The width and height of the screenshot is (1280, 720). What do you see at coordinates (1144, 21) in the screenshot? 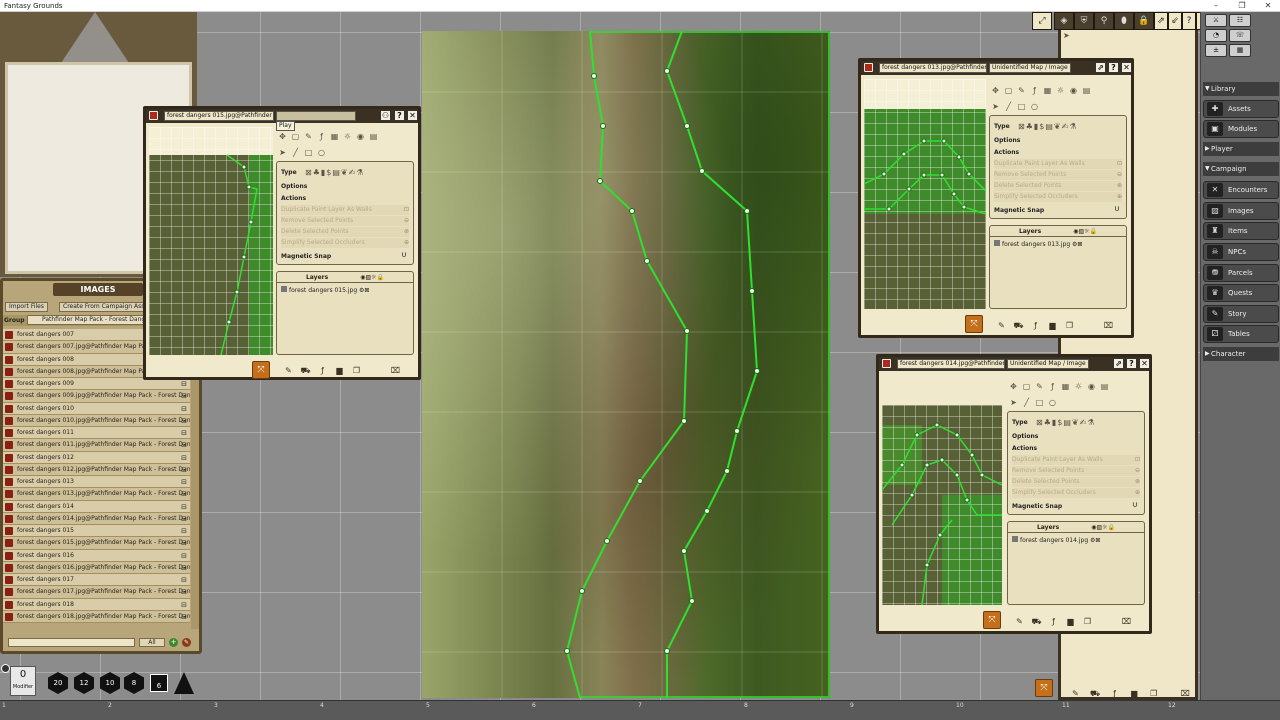
I see `lock-icon: 🔒` at bounding box center [1144, 21].